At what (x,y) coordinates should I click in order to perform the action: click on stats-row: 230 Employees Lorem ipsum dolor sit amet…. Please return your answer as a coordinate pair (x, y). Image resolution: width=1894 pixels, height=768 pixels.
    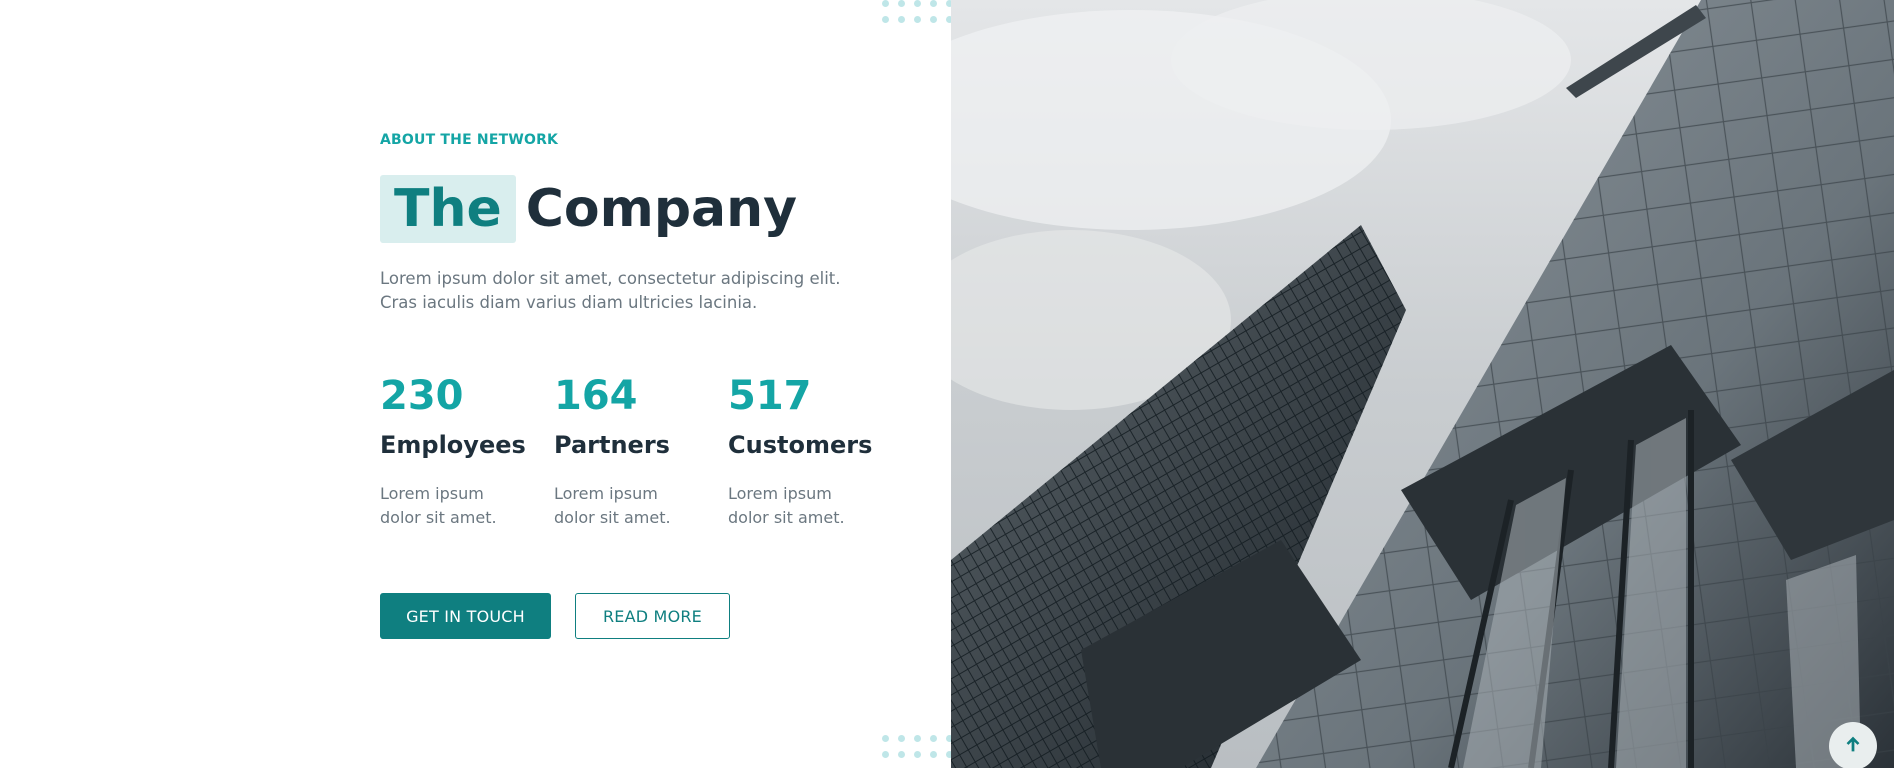
    Looking at the image, I should click on (640, 455).